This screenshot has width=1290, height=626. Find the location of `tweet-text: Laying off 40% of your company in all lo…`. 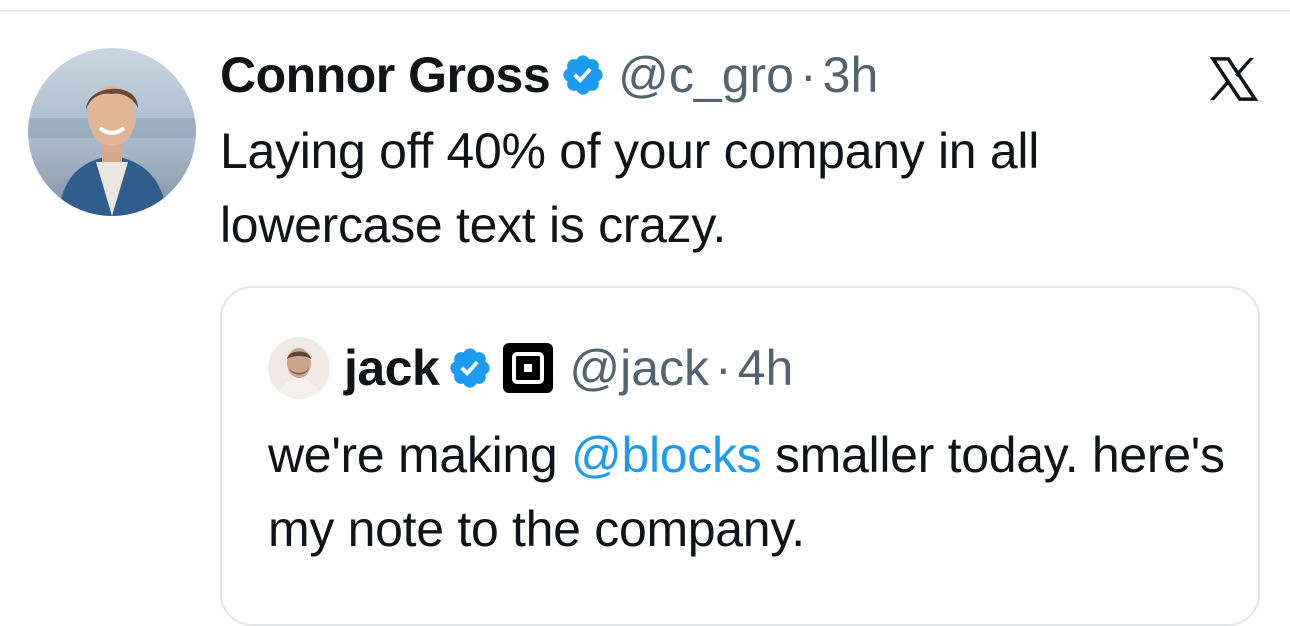

tweet-text: Laying off 40% of your company in all lo… is located at coordinates (630, 188).